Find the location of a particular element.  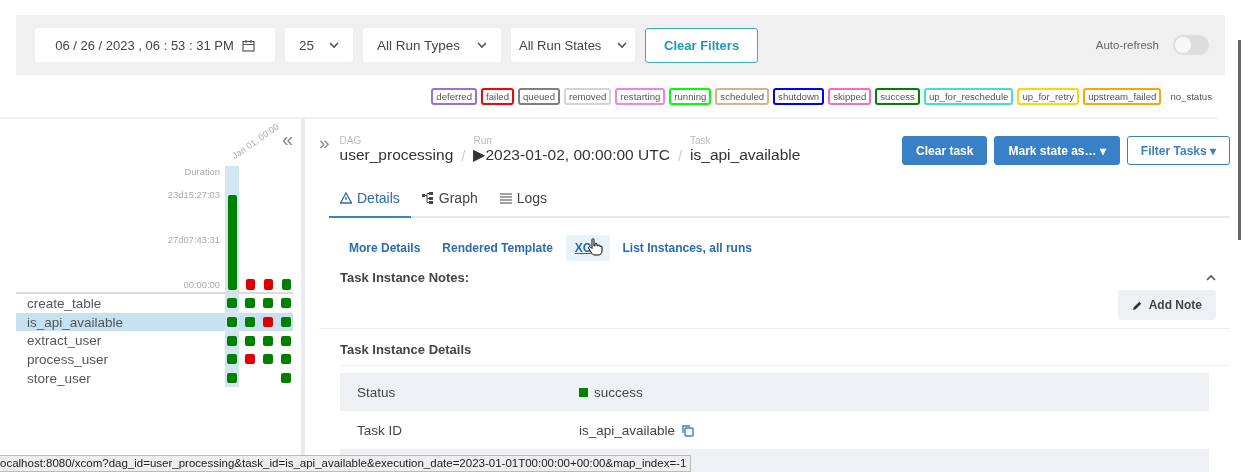

state-tag: failed is located at coordinates (497, 96).